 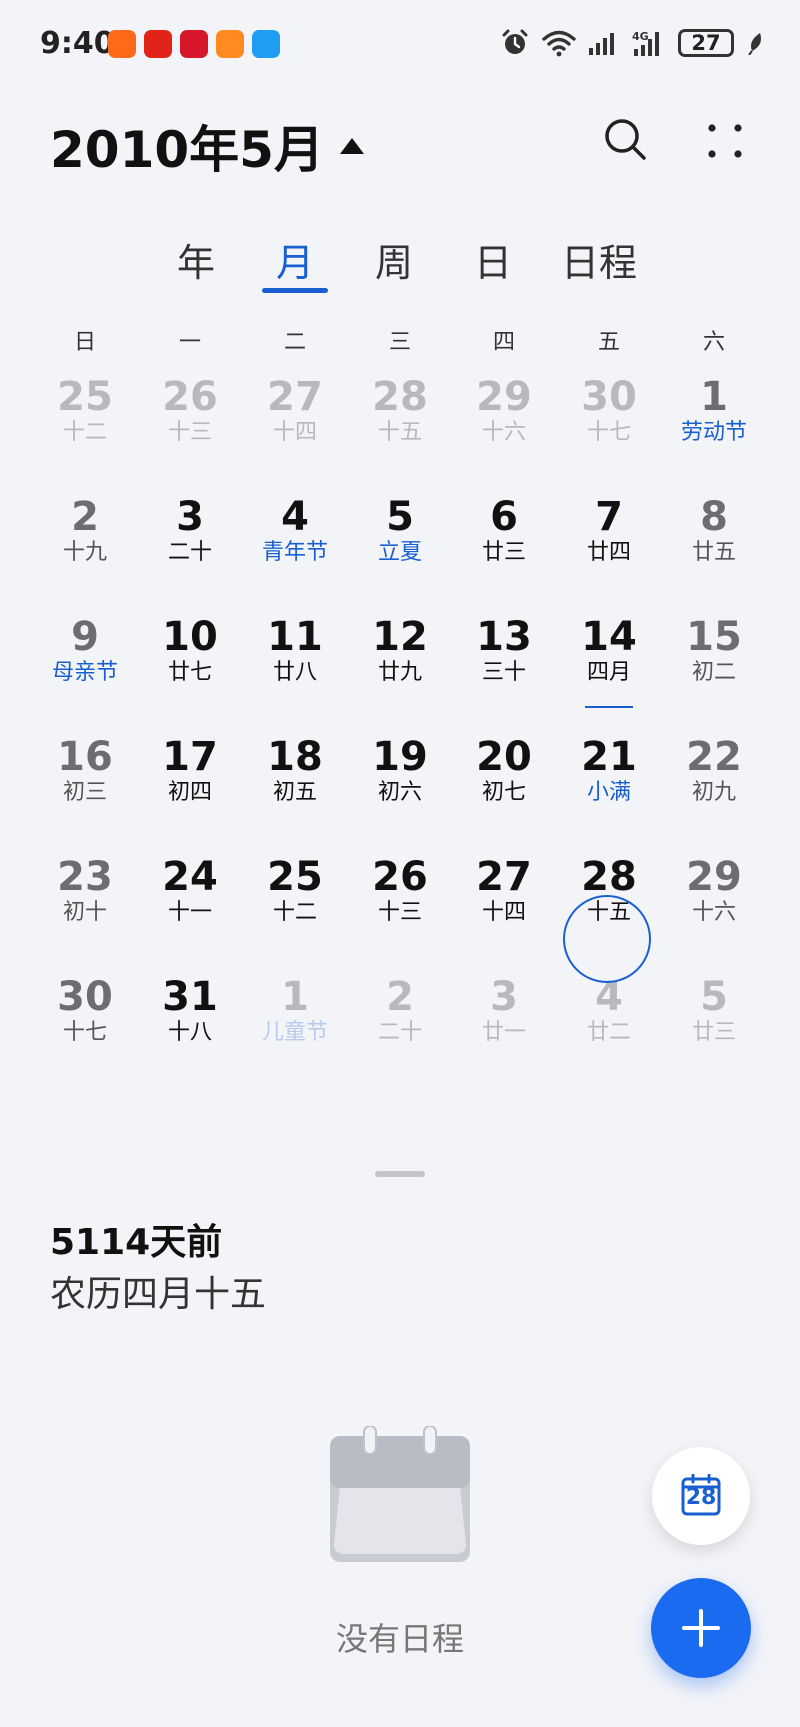 I want to click on day-number: 16, so click(x=85, y=757).